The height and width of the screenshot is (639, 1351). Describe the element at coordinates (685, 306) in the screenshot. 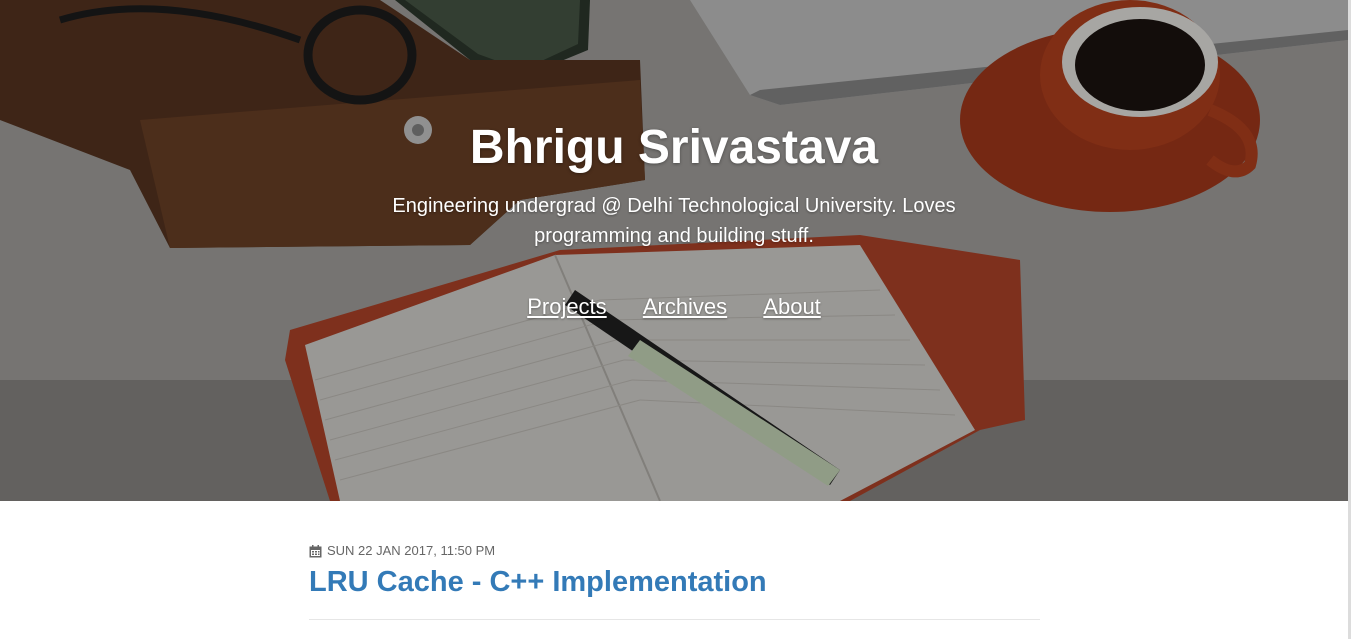

I see `nav-link-archives: Archives` at that location.